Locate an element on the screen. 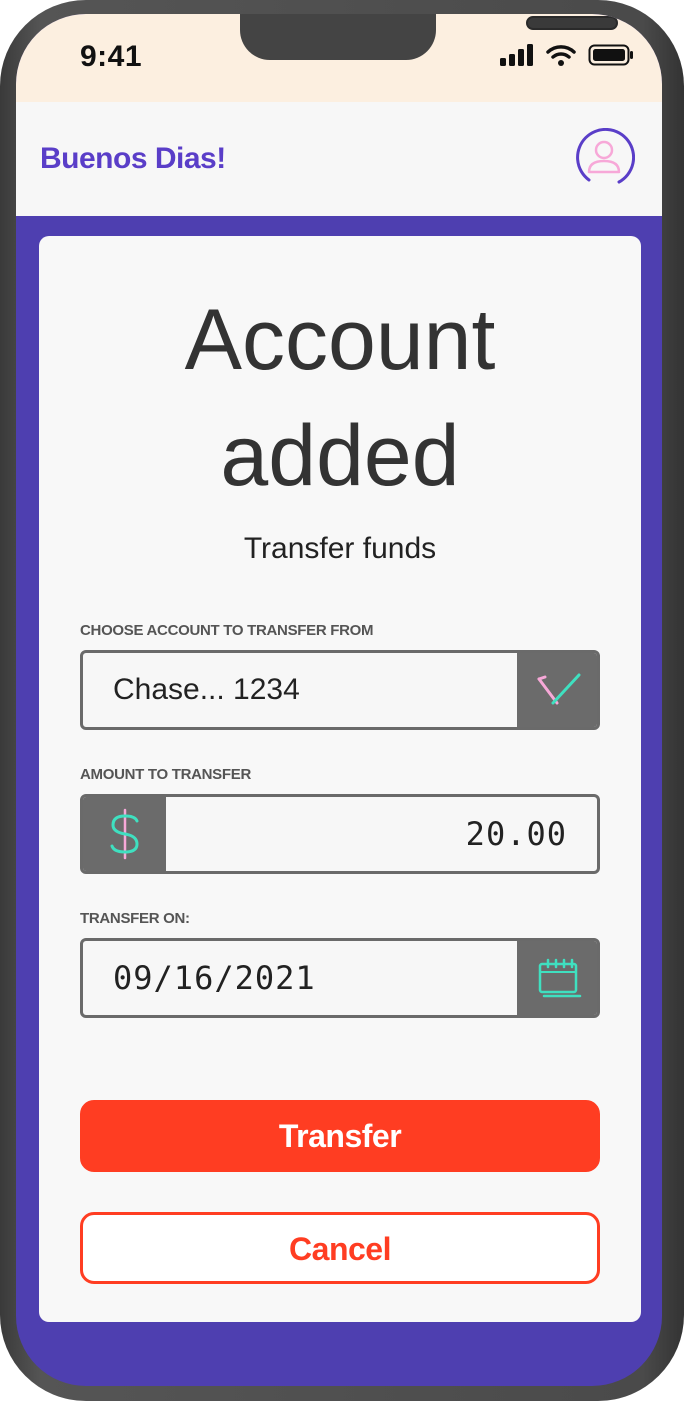  dollar-icon is located at coordinates (124, 834).